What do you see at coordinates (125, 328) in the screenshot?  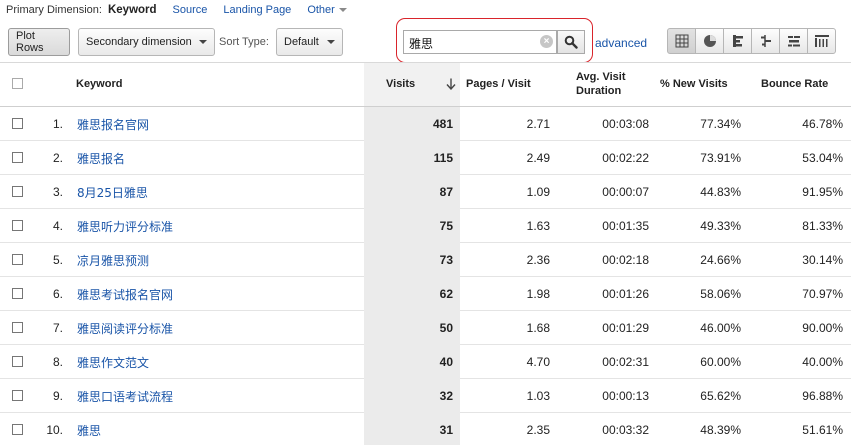 I see `keyword-link: 雅思阅读评分标准` at bounding box center [125, 328].